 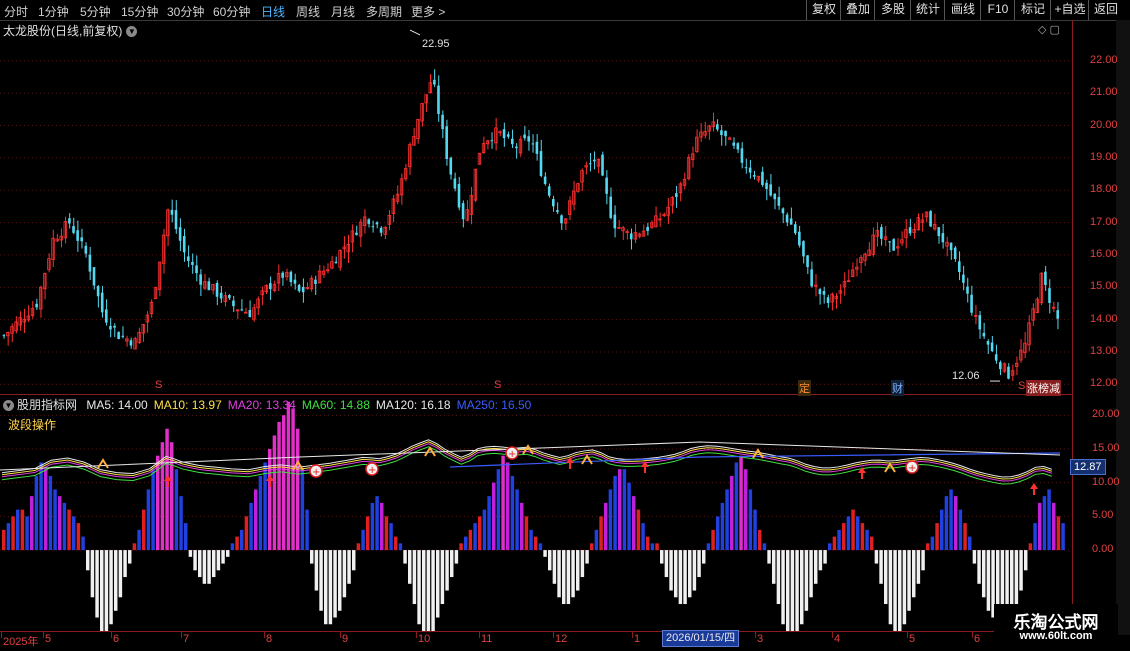 What do you see at coordinates (1104, 350) in the screenshot?
I see `price-tick-label: 13.00` at bounding box center [1104, 350].